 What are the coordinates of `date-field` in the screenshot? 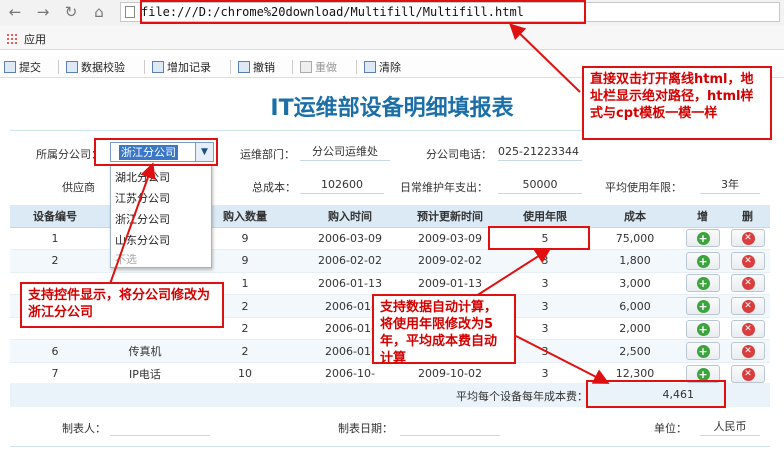 It's located at (450, 427).